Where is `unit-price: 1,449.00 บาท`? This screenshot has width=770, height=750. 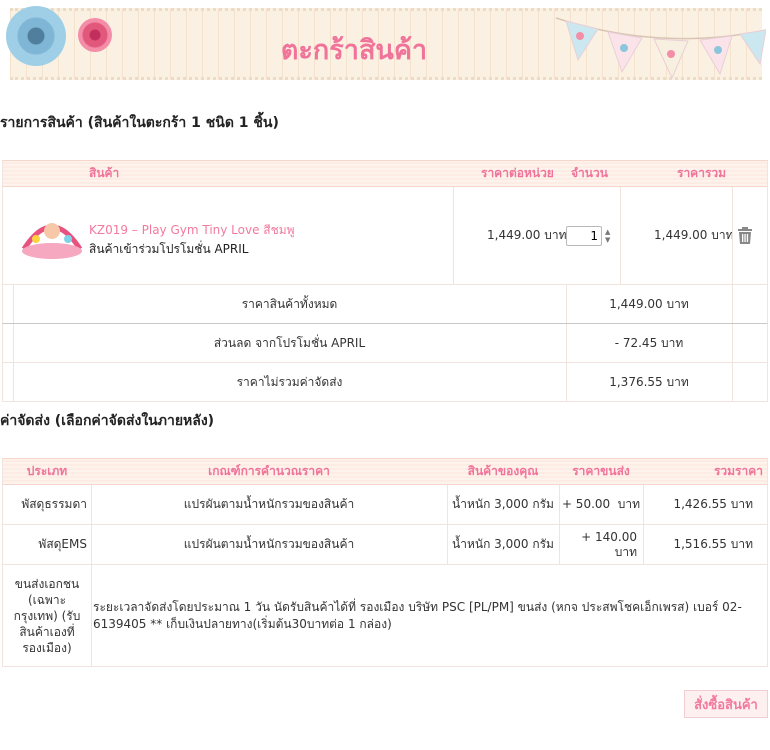
unit-price: 1,449.00 บาท is located at coordinates (527, 235).